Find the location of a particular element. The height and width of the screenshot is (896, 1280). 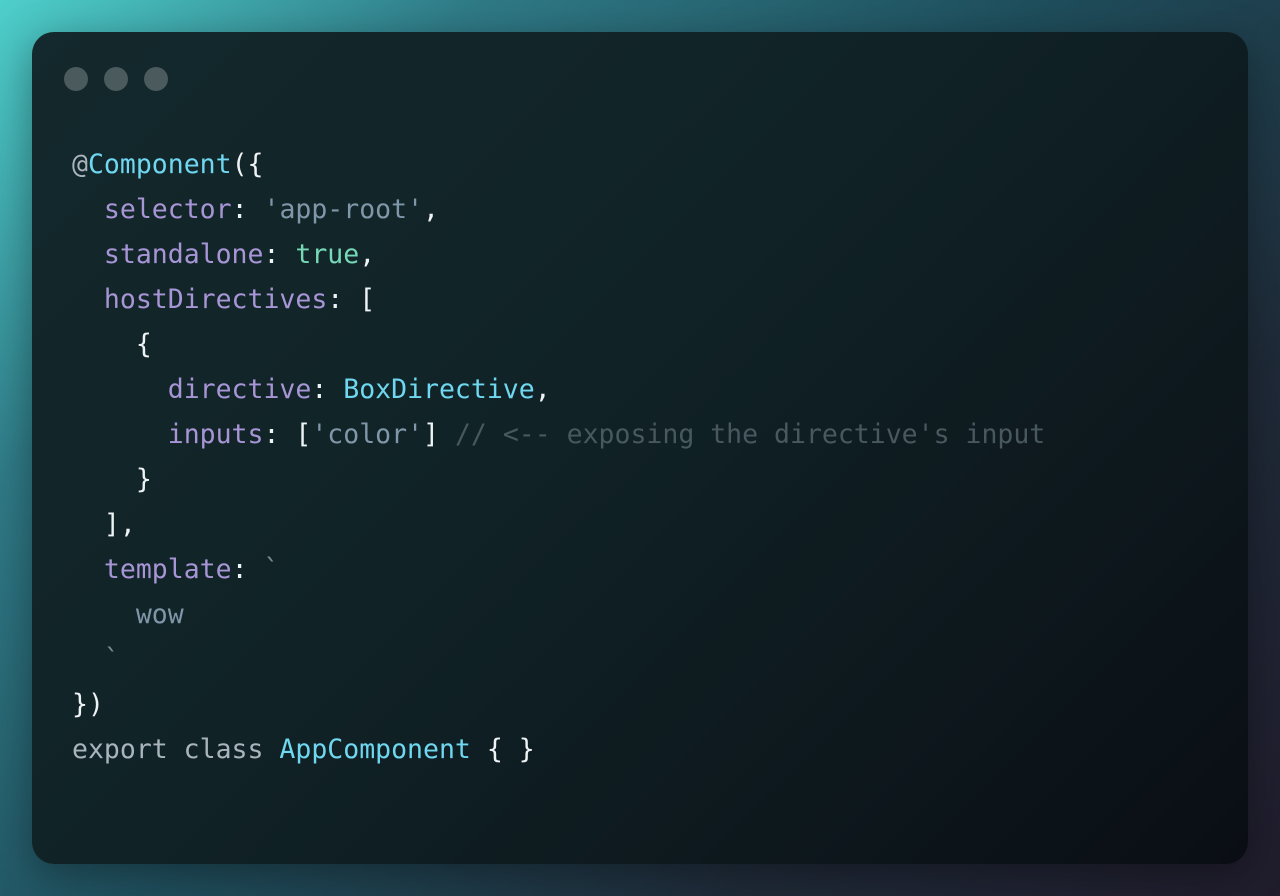

code-token-prop: inputs is located at coordinates (215, 434).